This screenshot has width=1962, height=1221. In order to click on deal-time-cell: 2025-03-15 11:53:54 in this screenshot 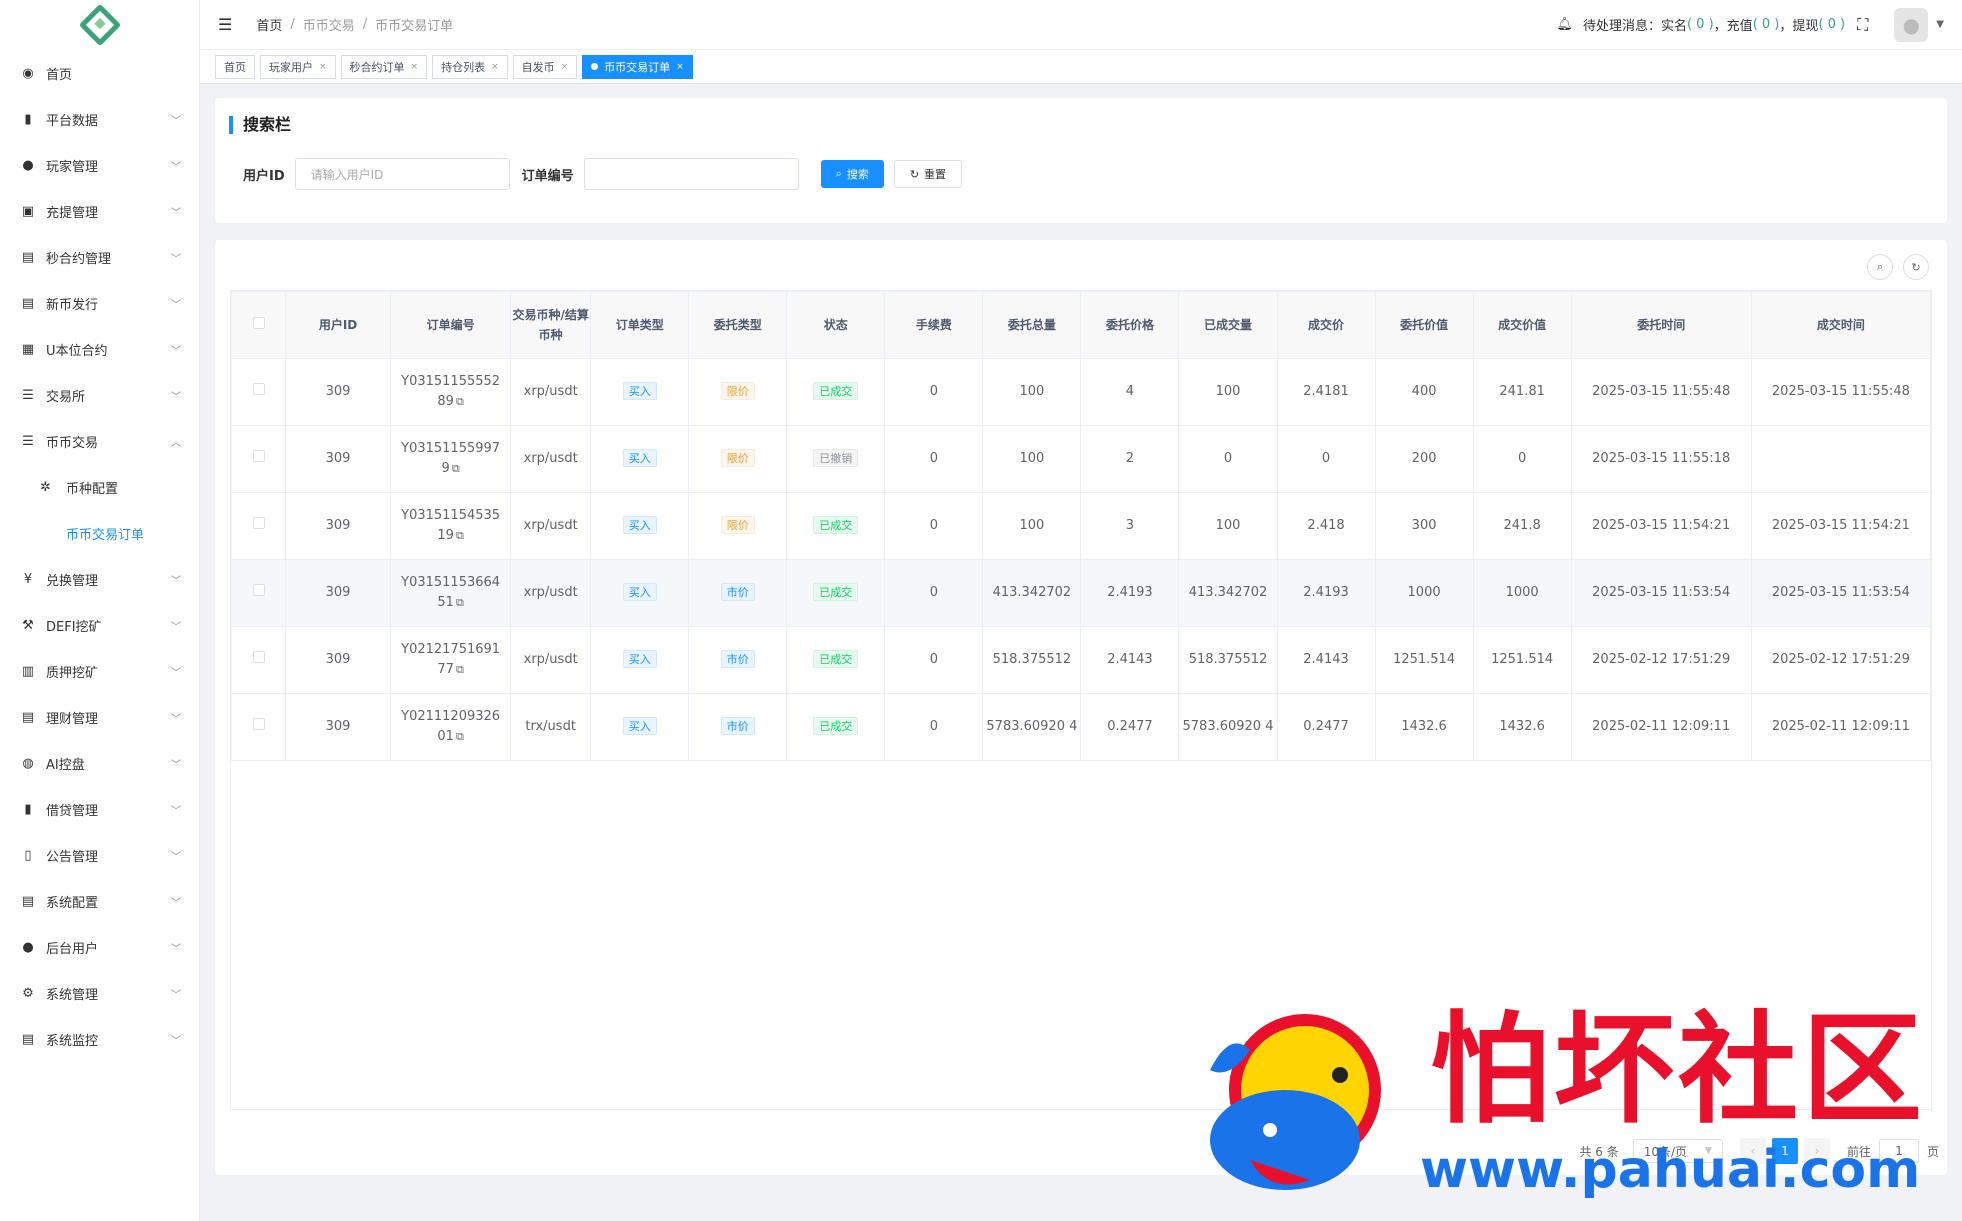, I will do `click(1841, 593)`.